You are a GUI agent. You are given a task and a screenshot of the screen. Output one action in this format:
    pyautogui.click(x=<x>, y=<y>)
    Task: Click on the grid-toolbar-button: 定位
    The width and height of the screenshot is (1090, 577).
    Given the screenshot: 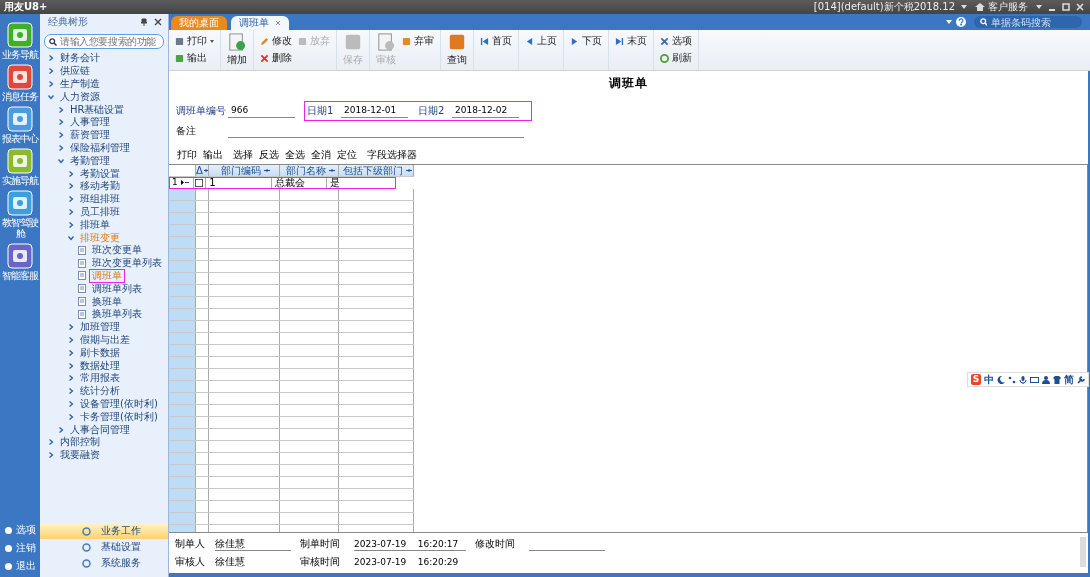 What is the action you would take?
    pyautogui.click(x=347, y=155)
    